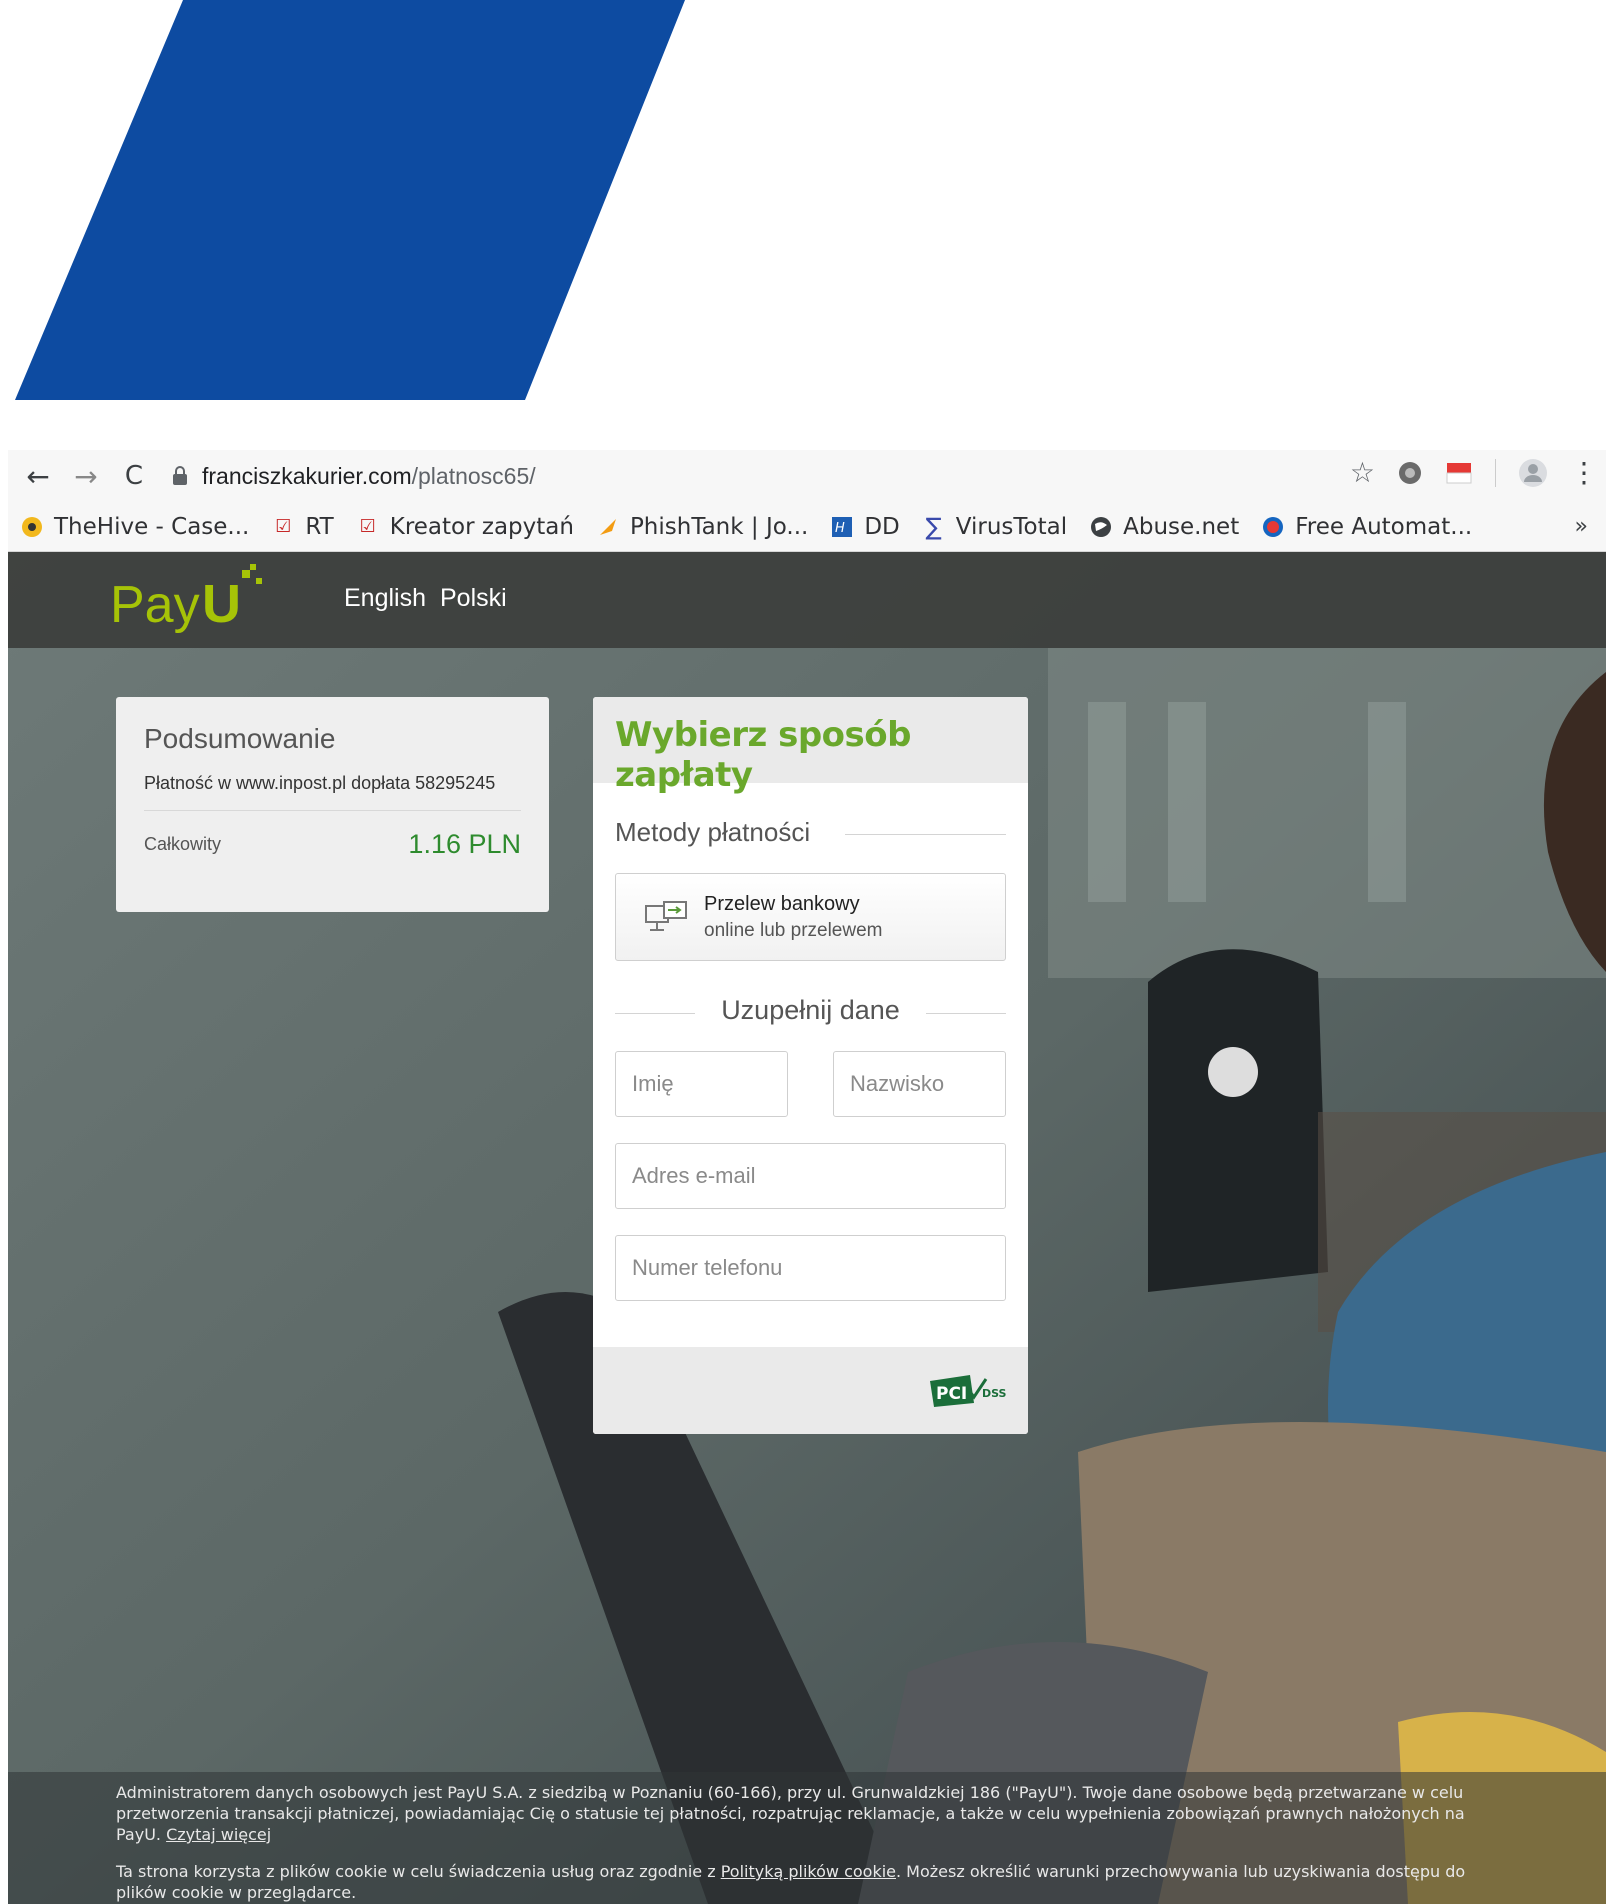  Describe the element at coordinates (155, 605) in the screenshot. I see `svg-text: Pay` at that location.